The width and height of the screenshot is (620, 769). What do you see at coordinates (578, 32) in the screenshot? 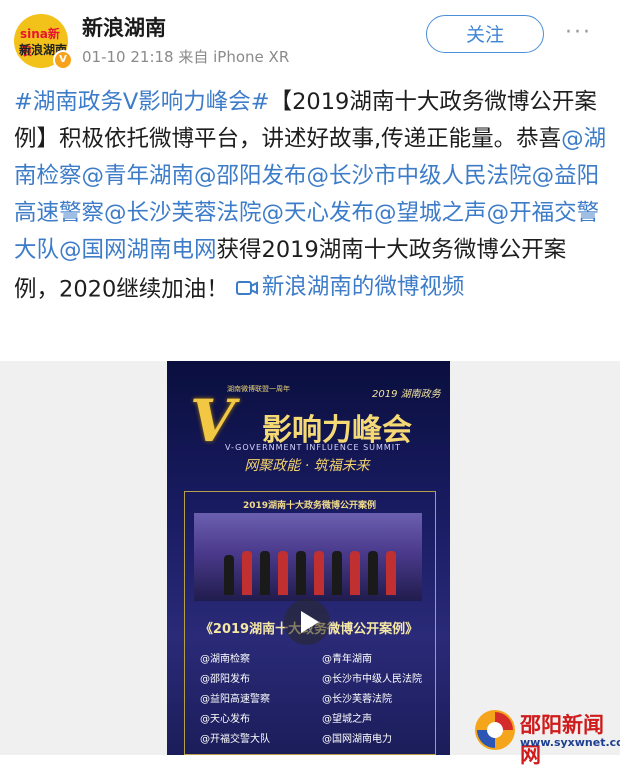
I see `more-options-icon: ···` at bounding box center [578, 32].